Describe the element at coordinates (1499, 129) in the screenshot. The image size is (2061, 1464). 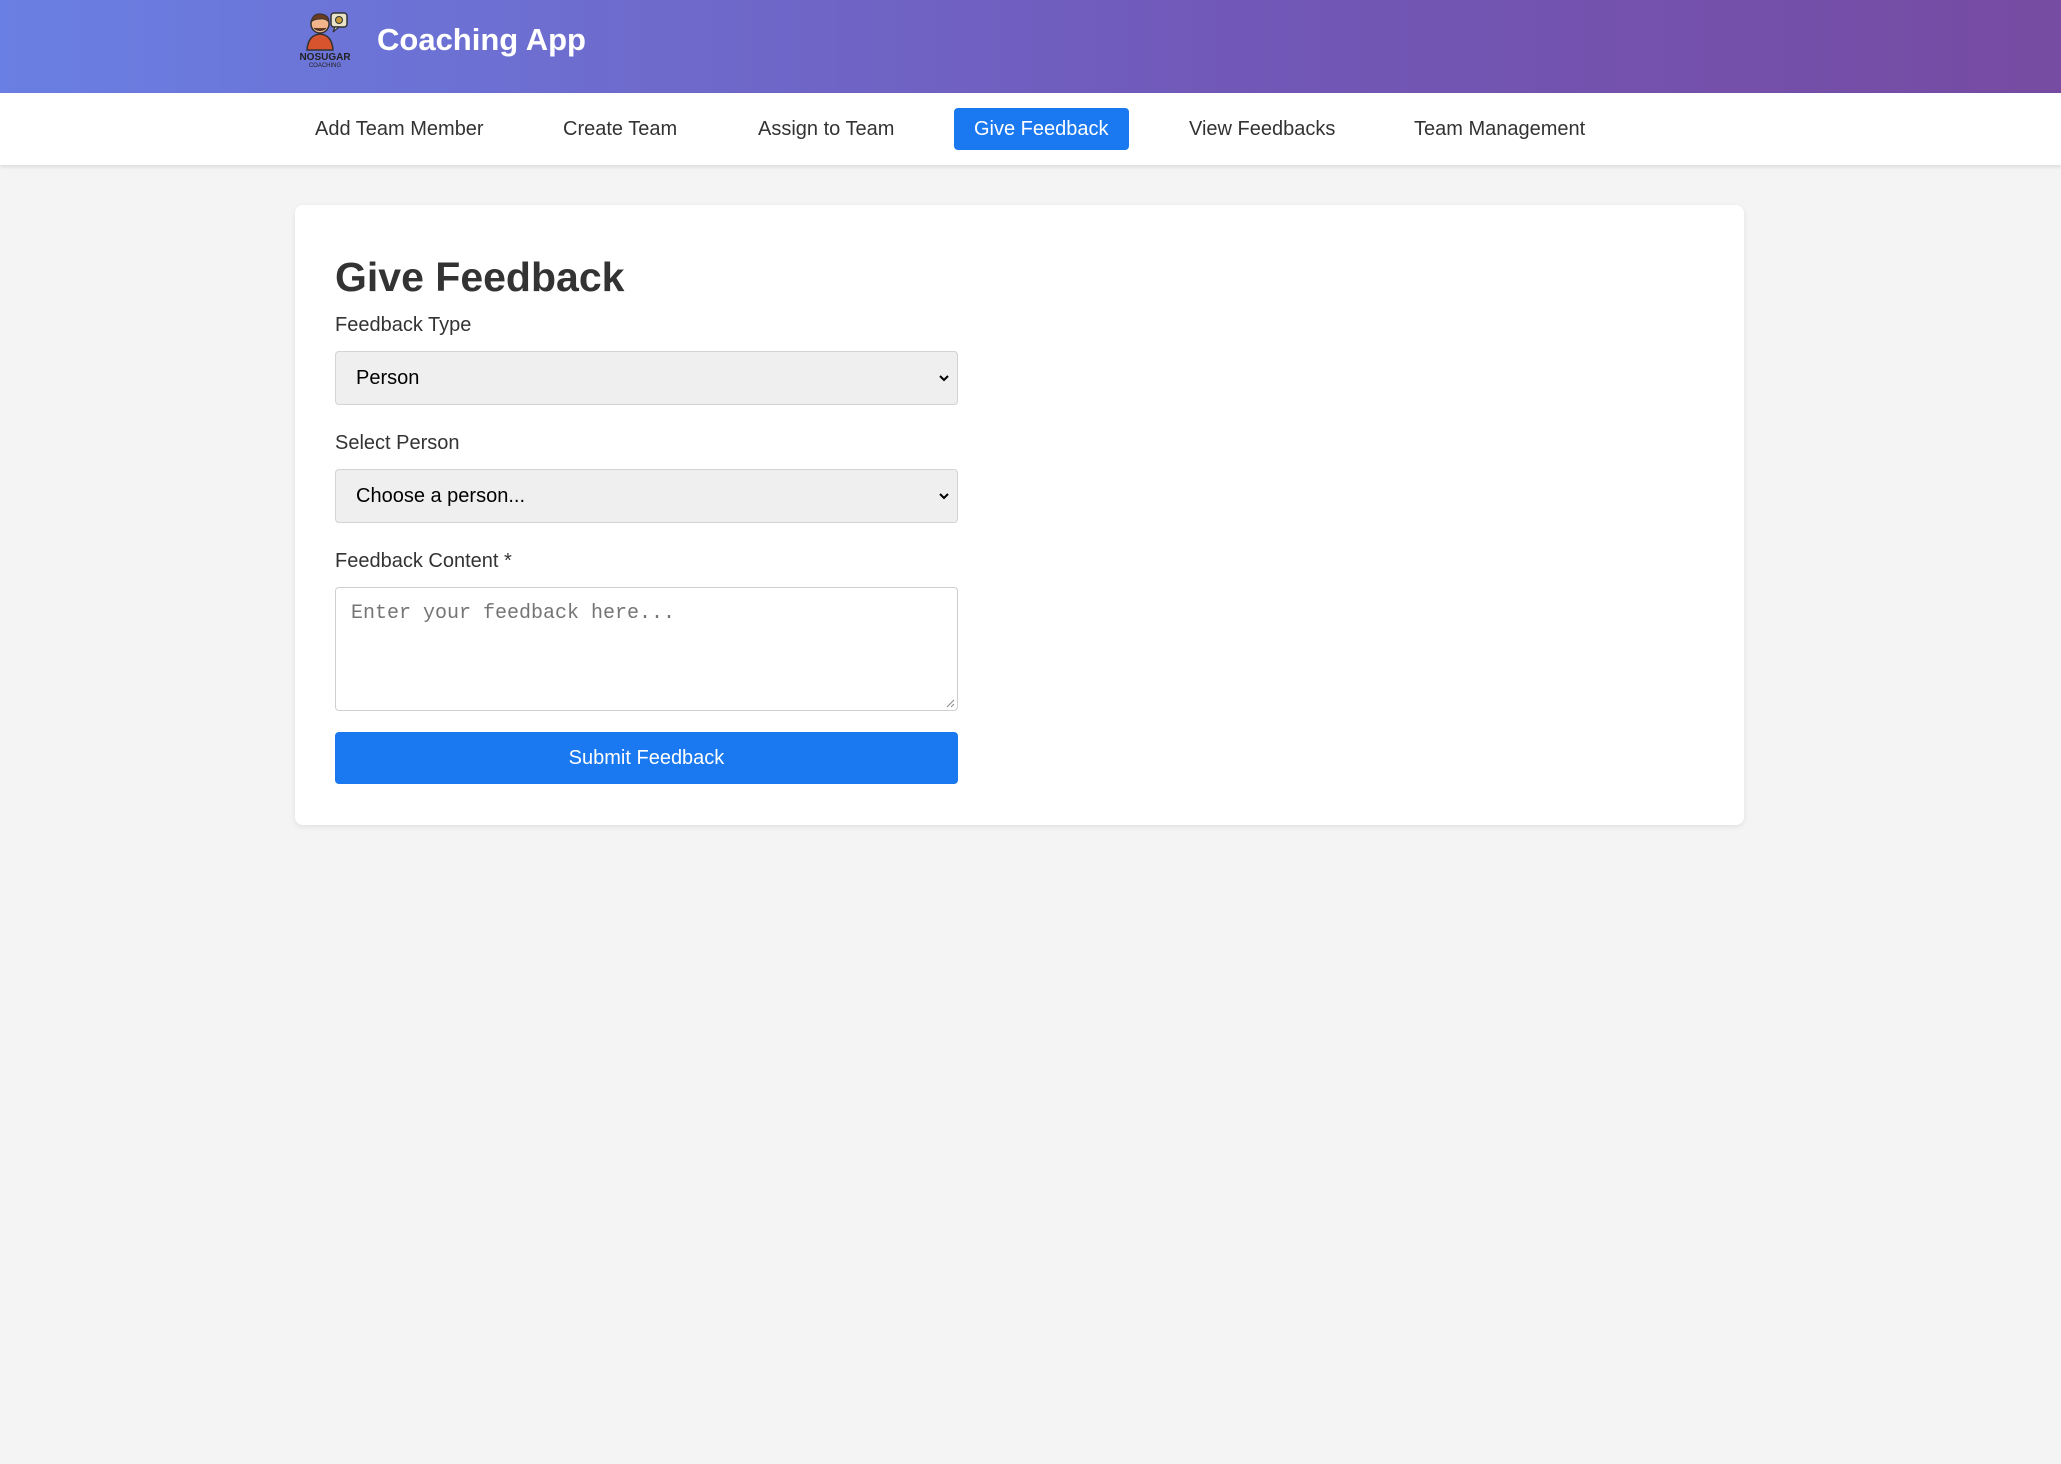
I see `nav-team-management: Team Management` at that location.